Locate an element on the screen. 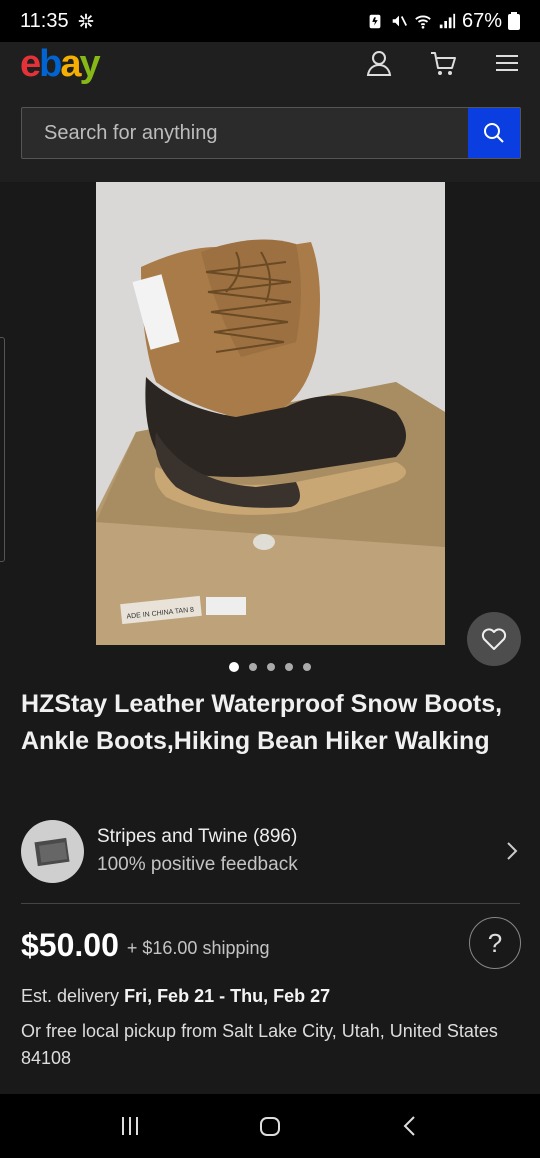  search-input is located at coordinates (245, 133).